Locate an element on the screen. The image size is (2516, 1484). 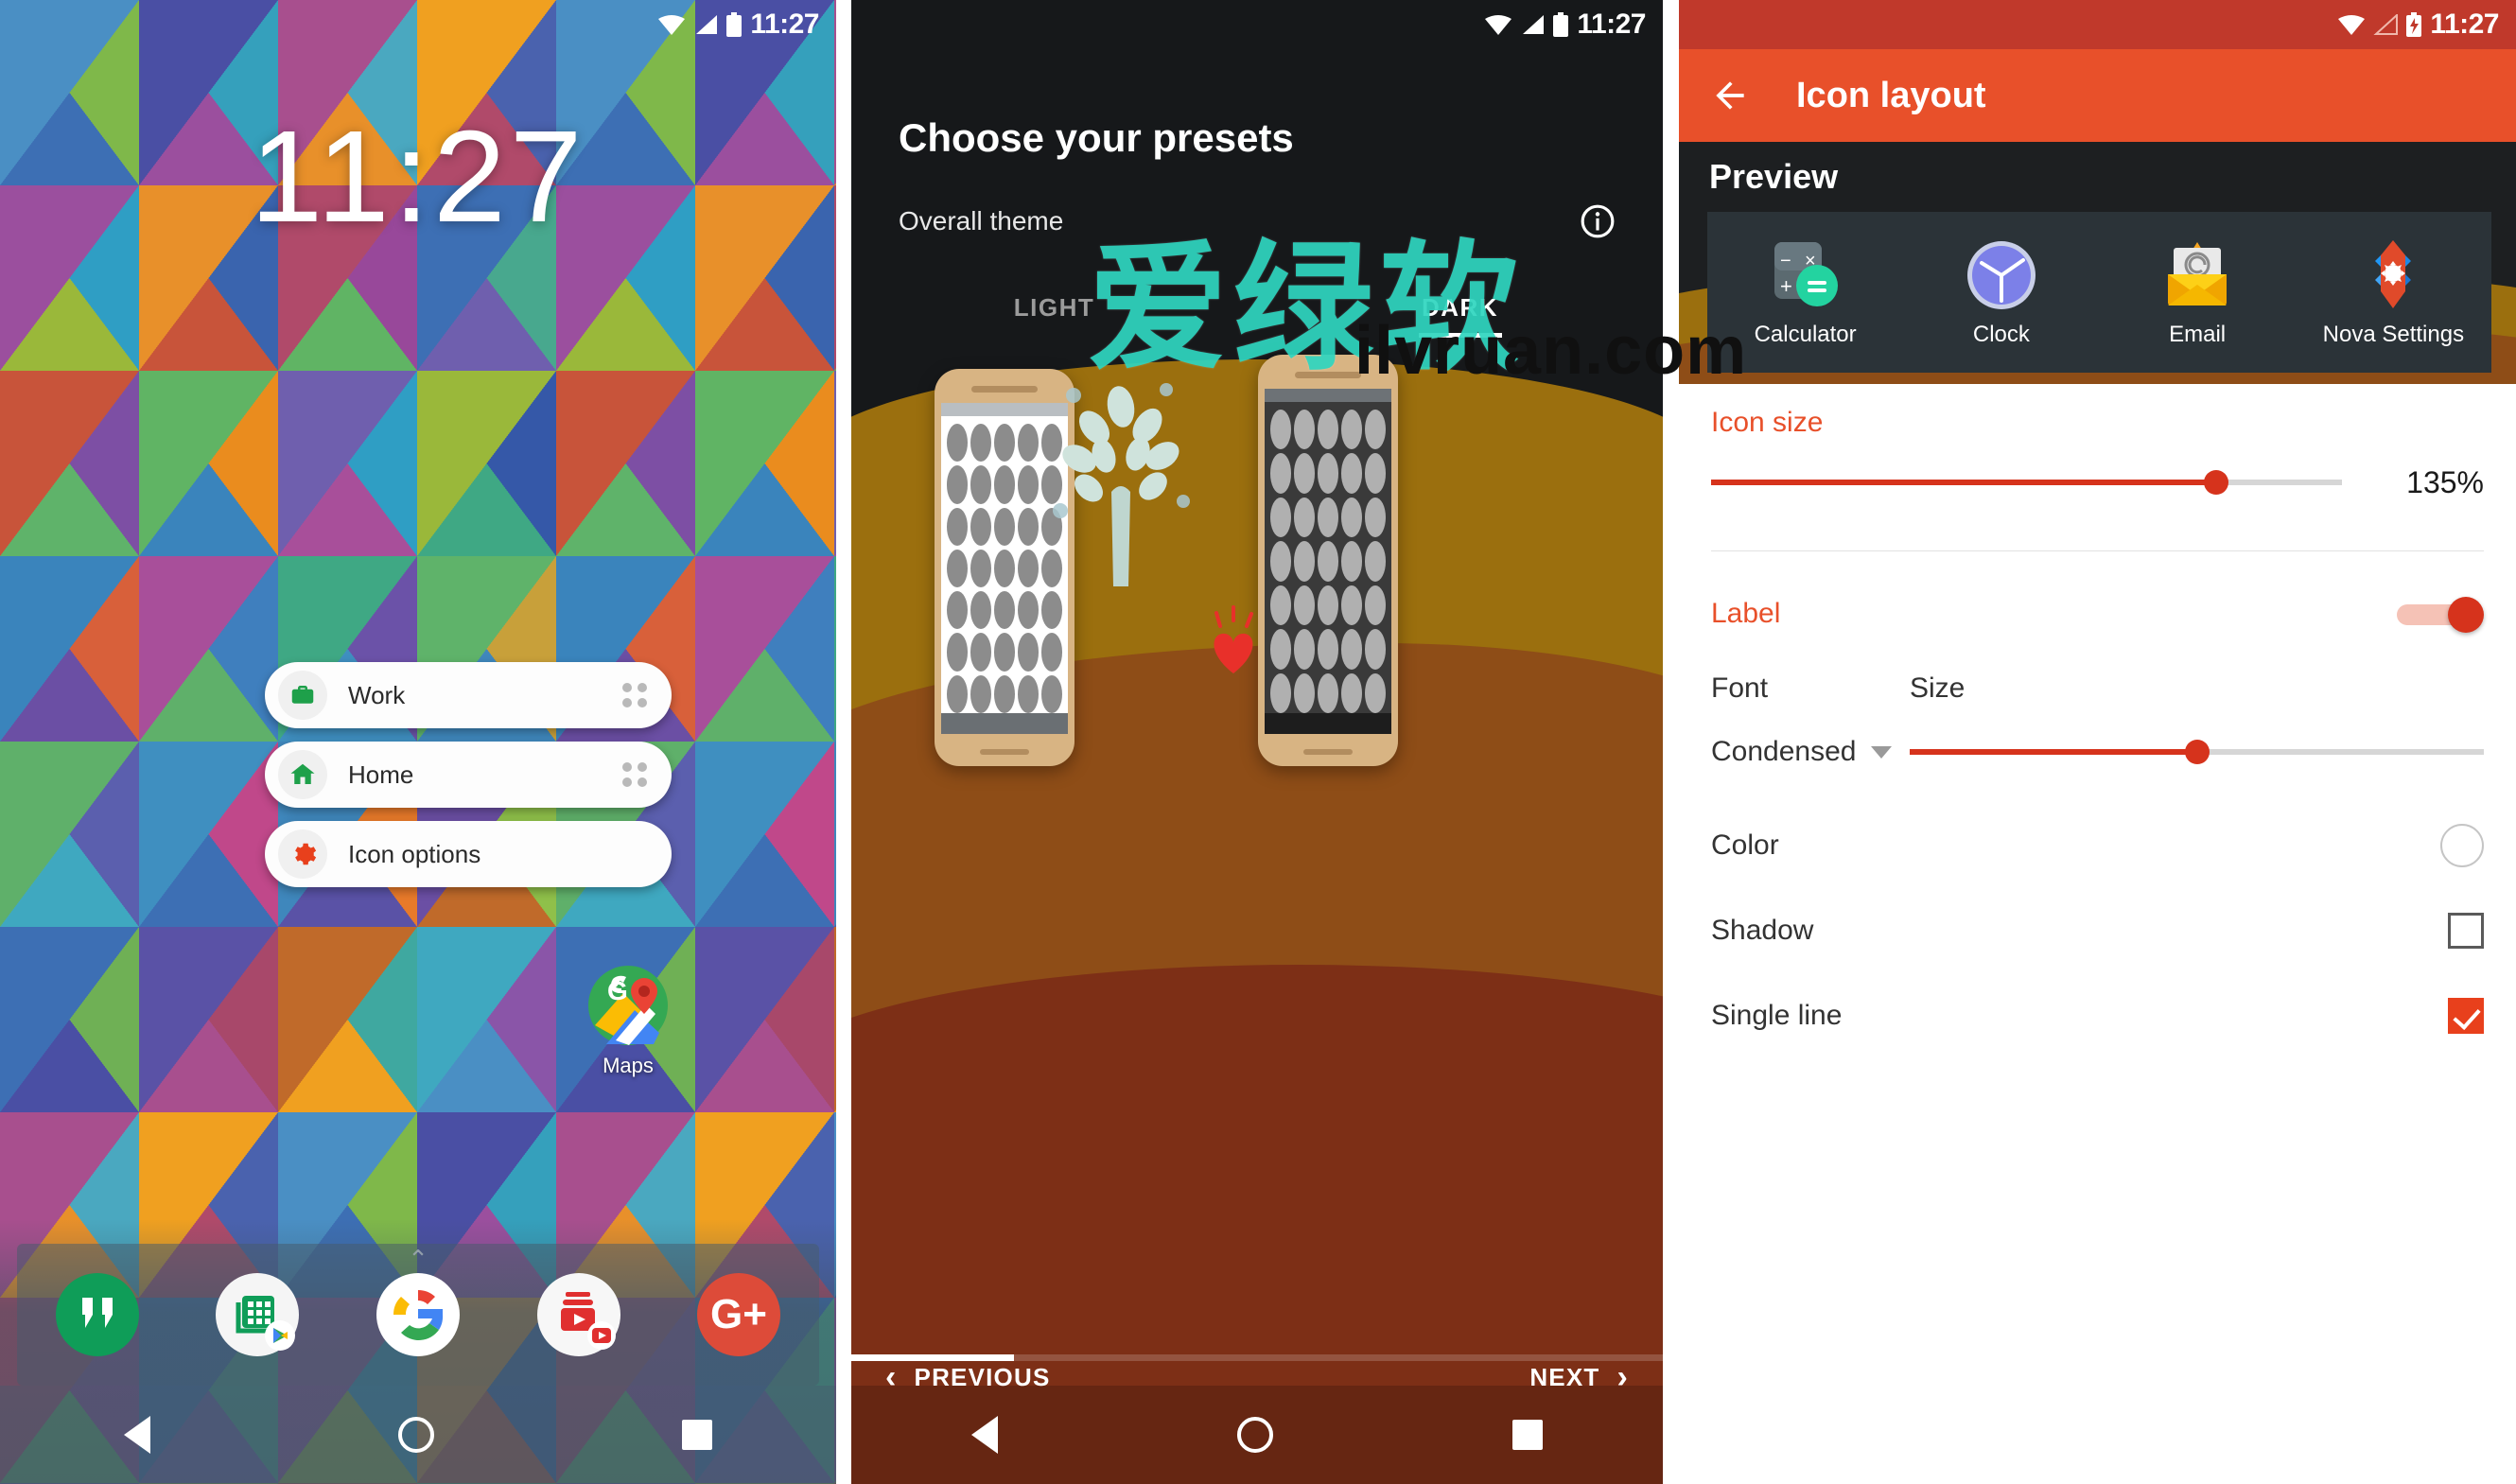
preview-app-label: Nova Settings is located at coordinates (2393, 334).